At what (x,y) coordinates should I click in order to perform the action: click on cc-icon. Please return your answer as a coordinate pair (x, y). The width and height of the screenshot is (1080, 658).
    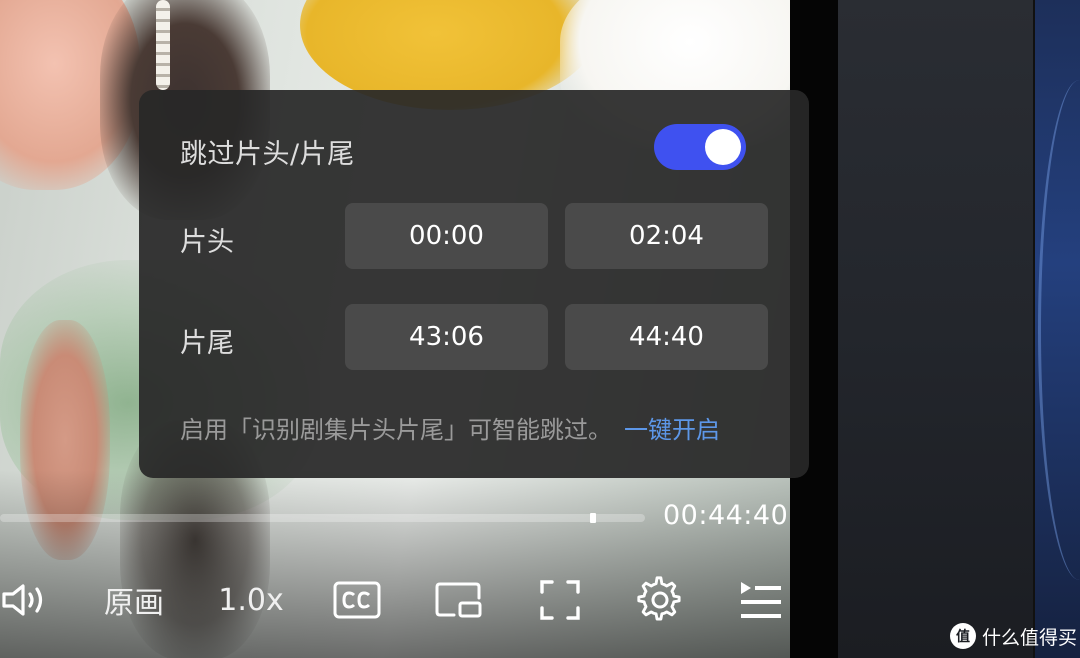
    Looking at the image, I should click on (357, 600).